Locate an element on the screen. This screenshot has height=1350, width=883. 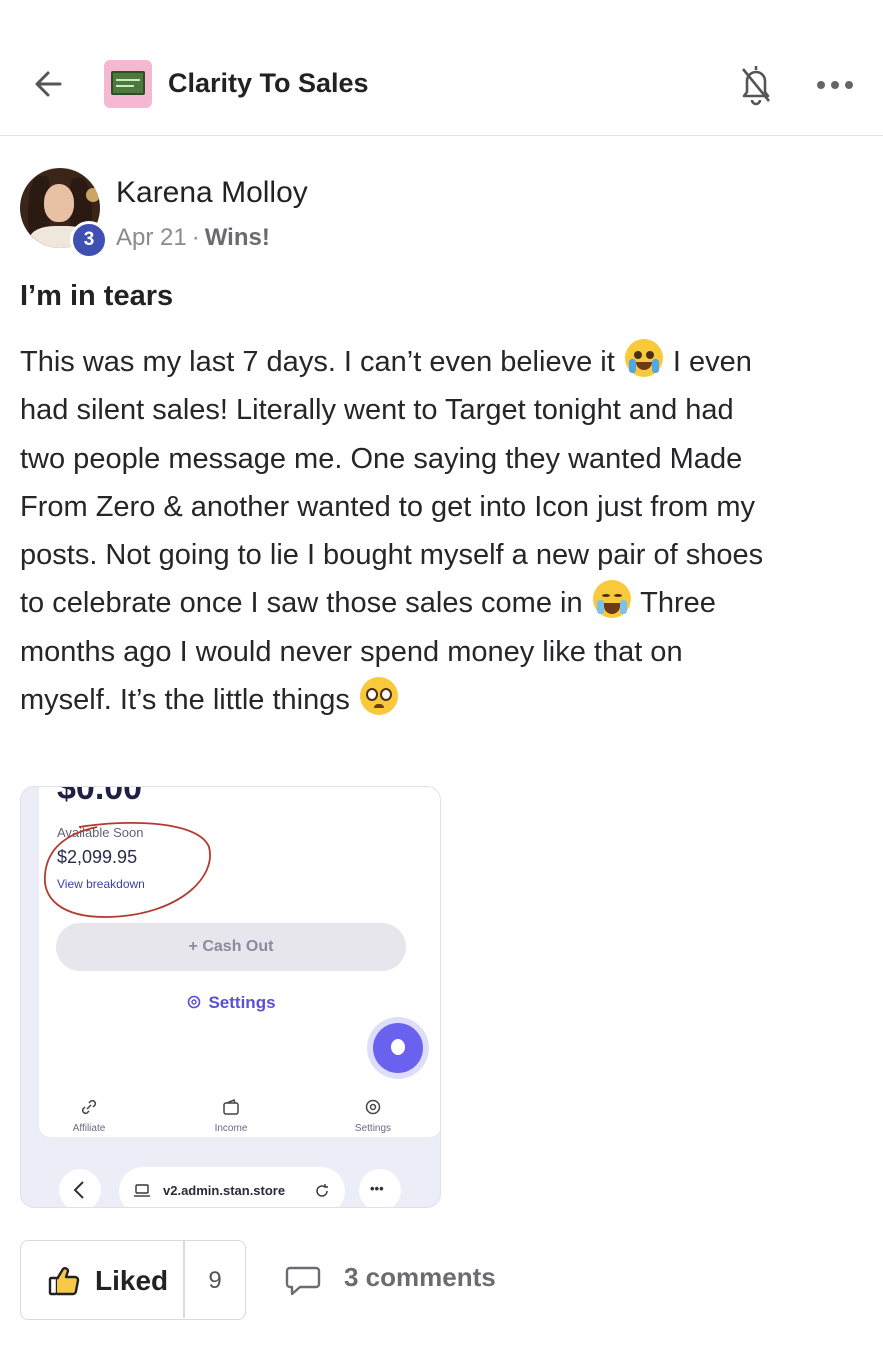
back-arrow-icon is located at coordinates (50, 84).